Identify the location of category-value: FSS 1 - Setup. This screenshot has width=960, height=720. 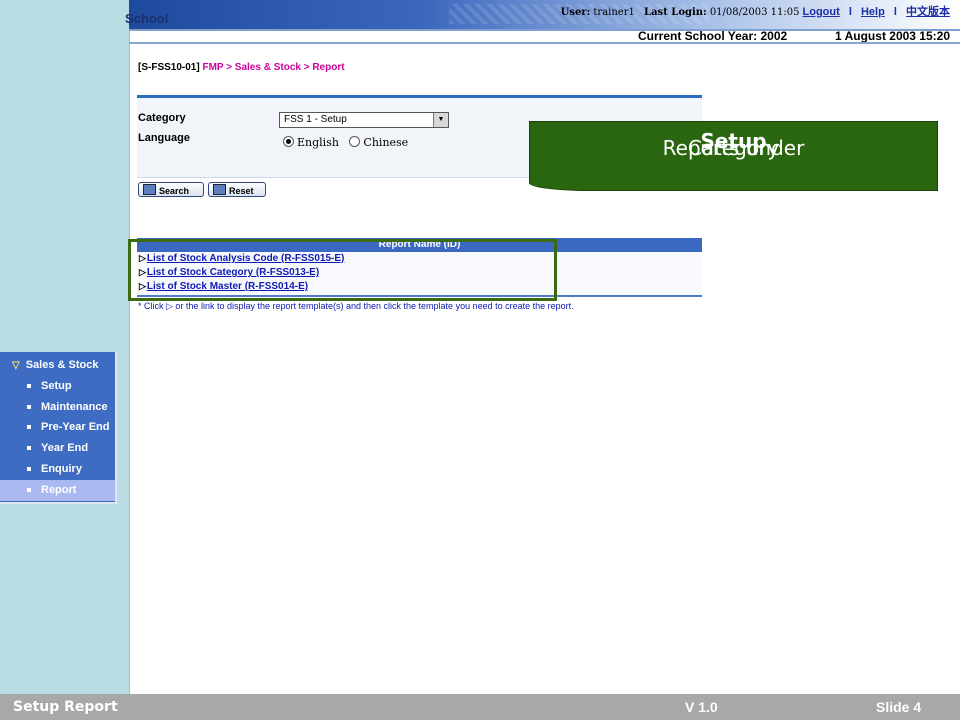
(315, 119).